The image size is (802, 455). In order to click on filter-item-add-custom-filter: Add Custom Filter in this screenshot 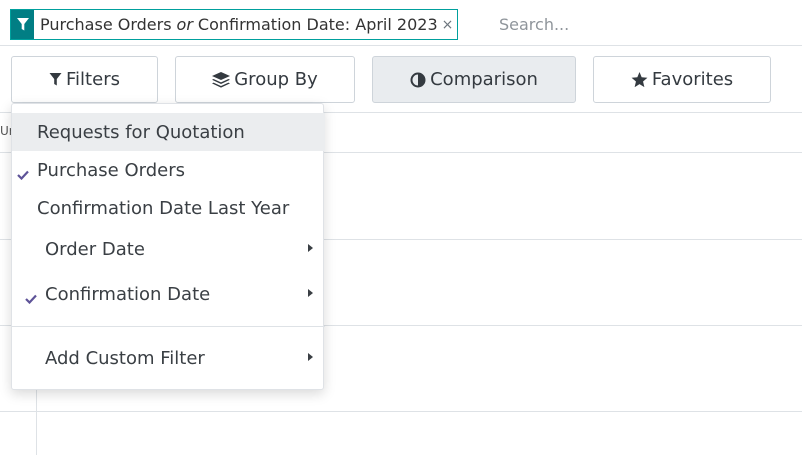, I will do `click(168, 358)`.